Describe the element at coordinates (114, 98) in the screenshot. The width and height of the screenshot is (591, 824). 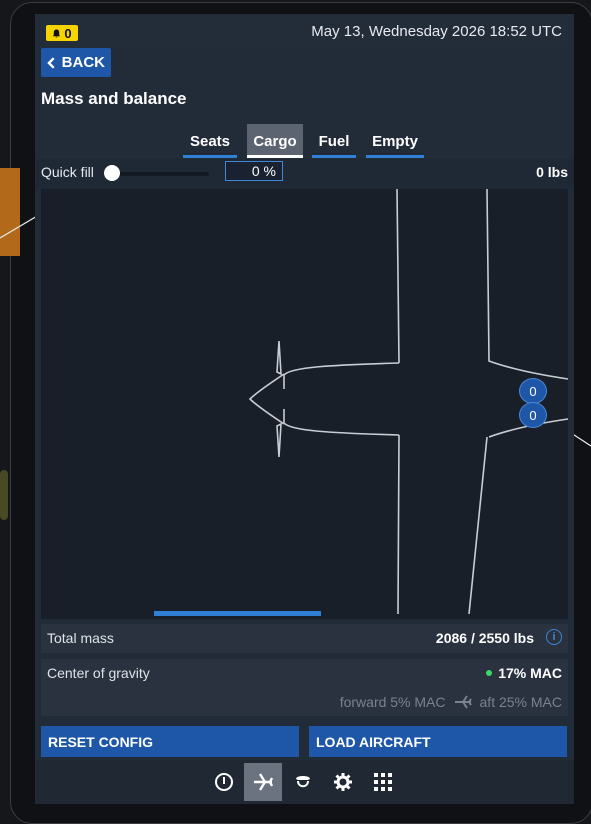
I see `page-title: Mass and balance` at that location.